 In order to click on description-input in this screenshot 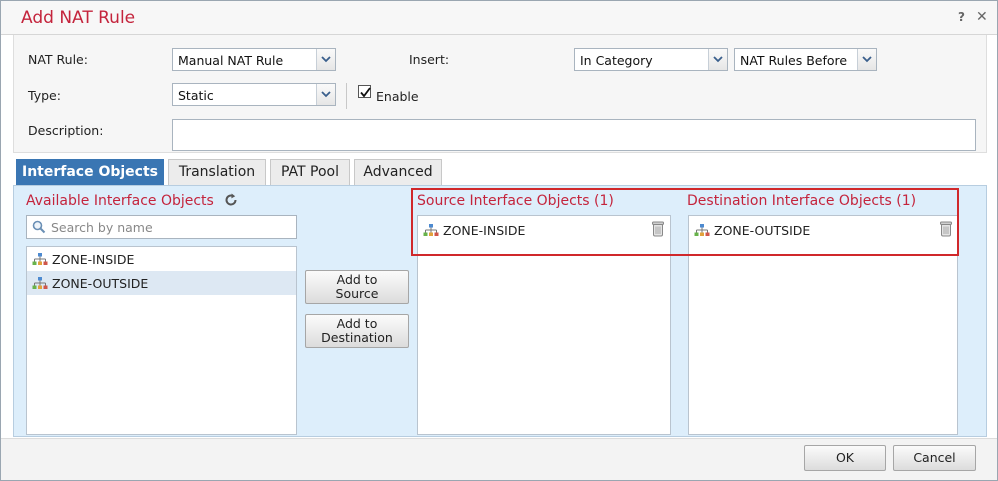, I will do `click(574, 135)`.